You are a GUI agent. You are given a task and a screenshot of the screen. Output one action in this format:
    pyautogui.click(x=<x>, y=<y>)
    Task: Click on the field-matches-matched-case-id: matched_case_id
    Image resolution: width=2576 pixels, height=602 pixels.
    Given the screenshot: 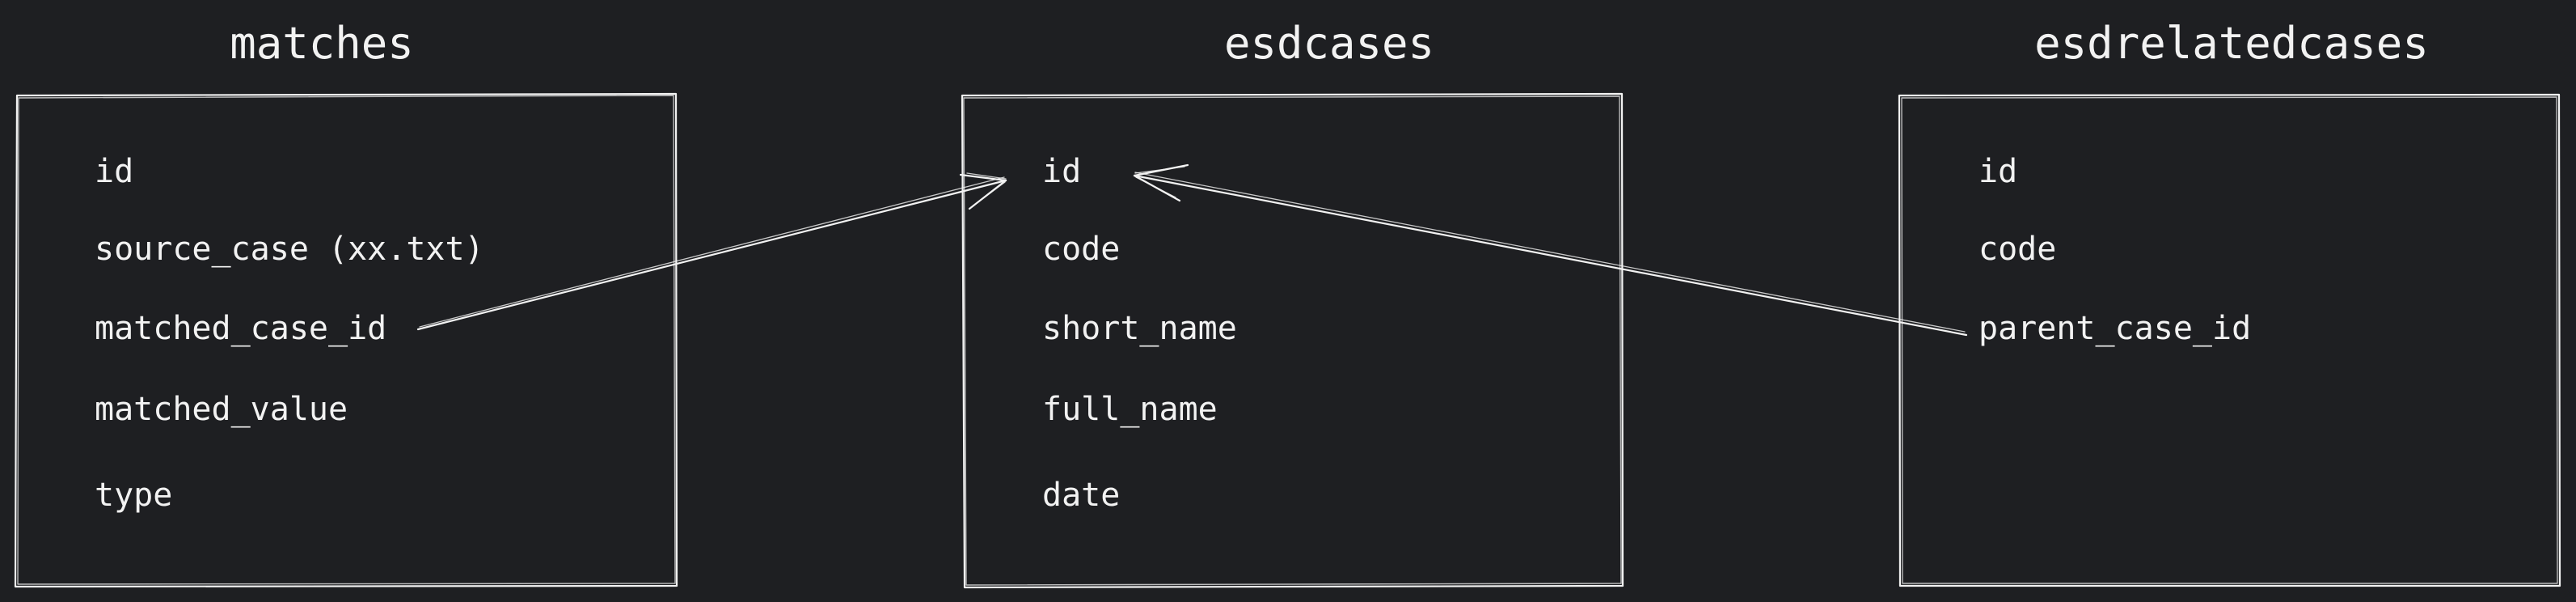 What is the action you would take?
    pyautogui.click(x=241, y=328)
    